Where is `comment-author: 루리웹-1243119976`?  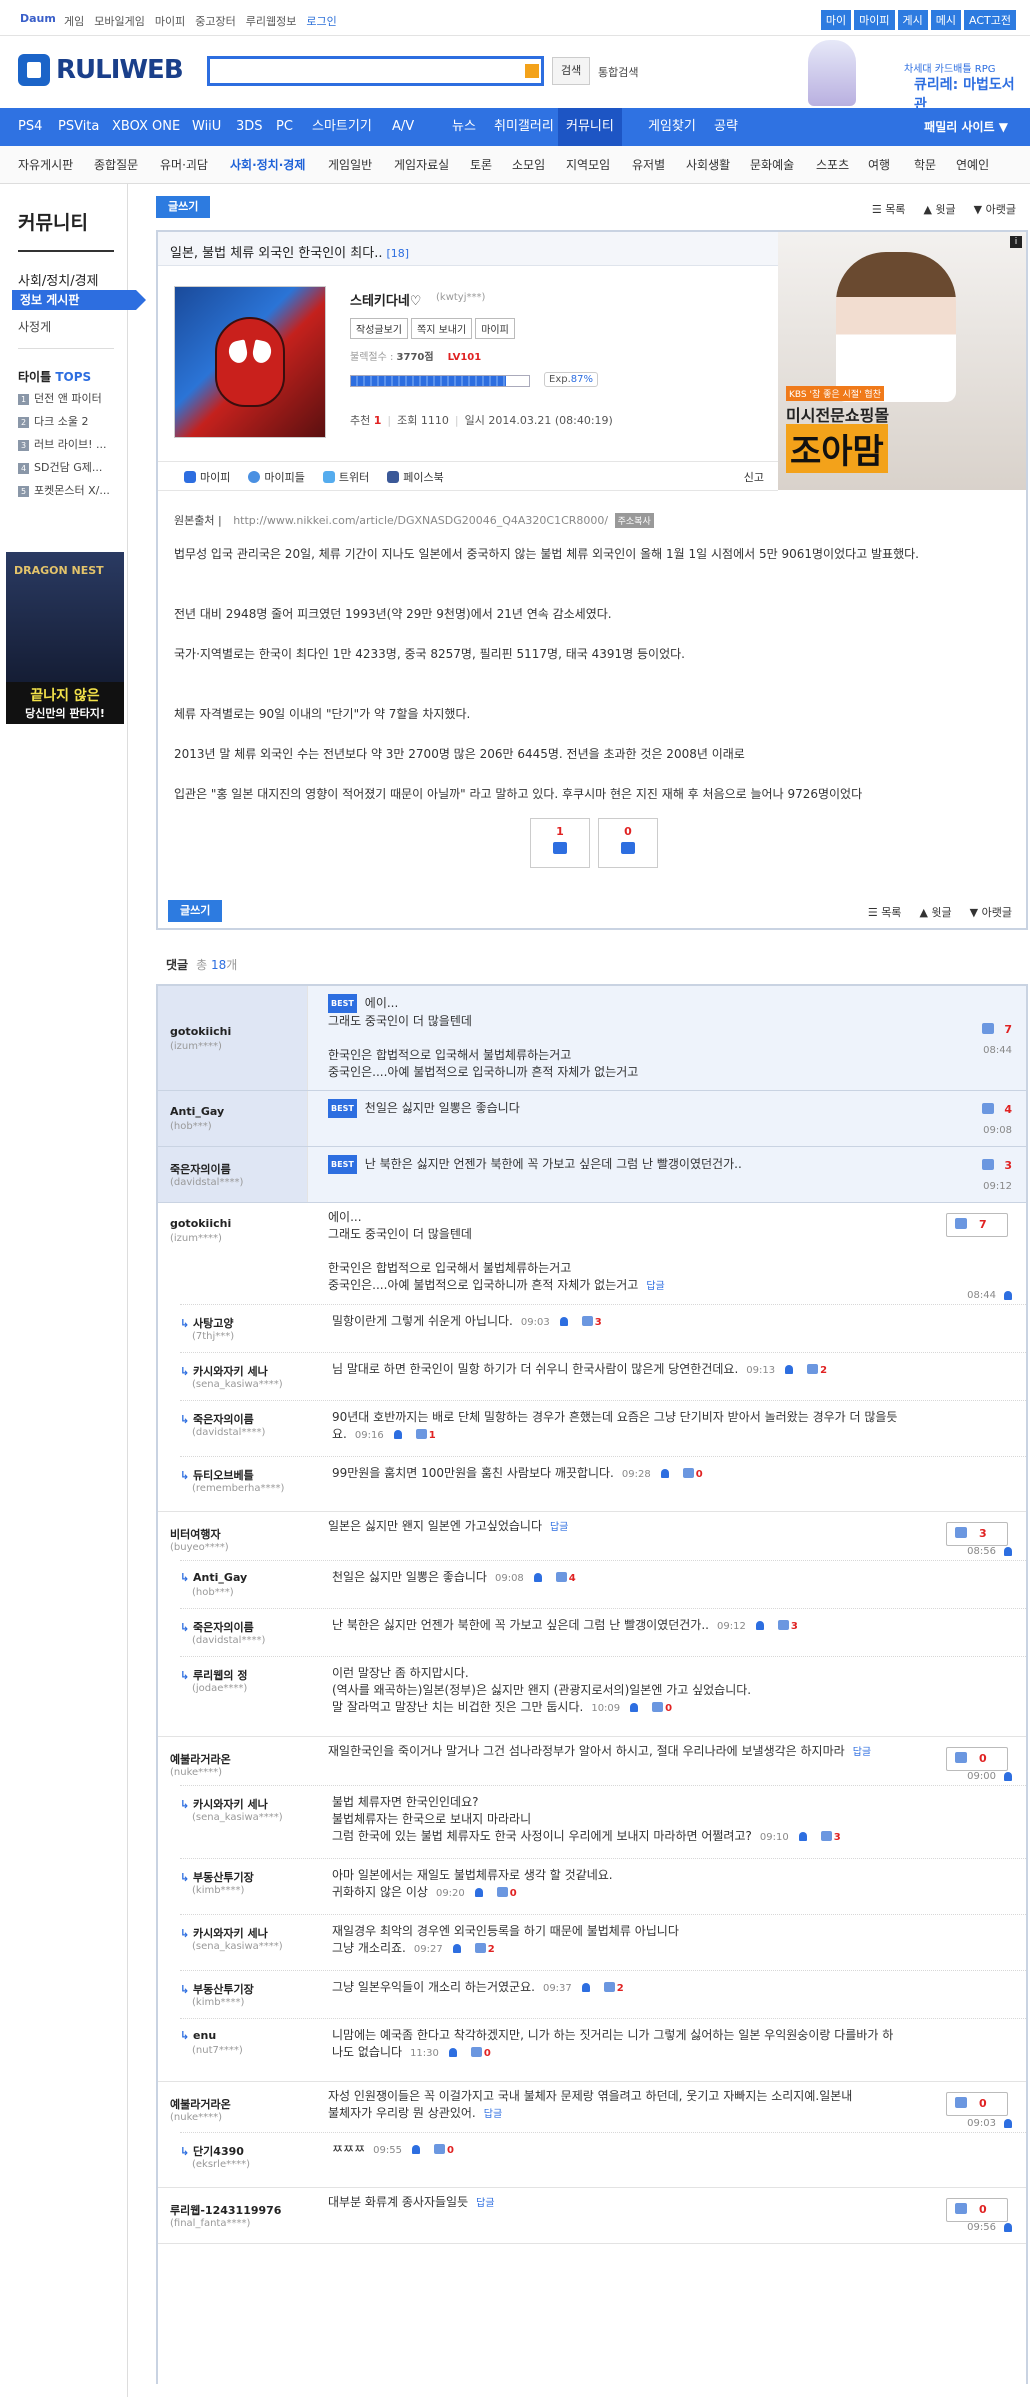
comment-author: 루리웹-1243119976 is located at coordinates (225, 2210).